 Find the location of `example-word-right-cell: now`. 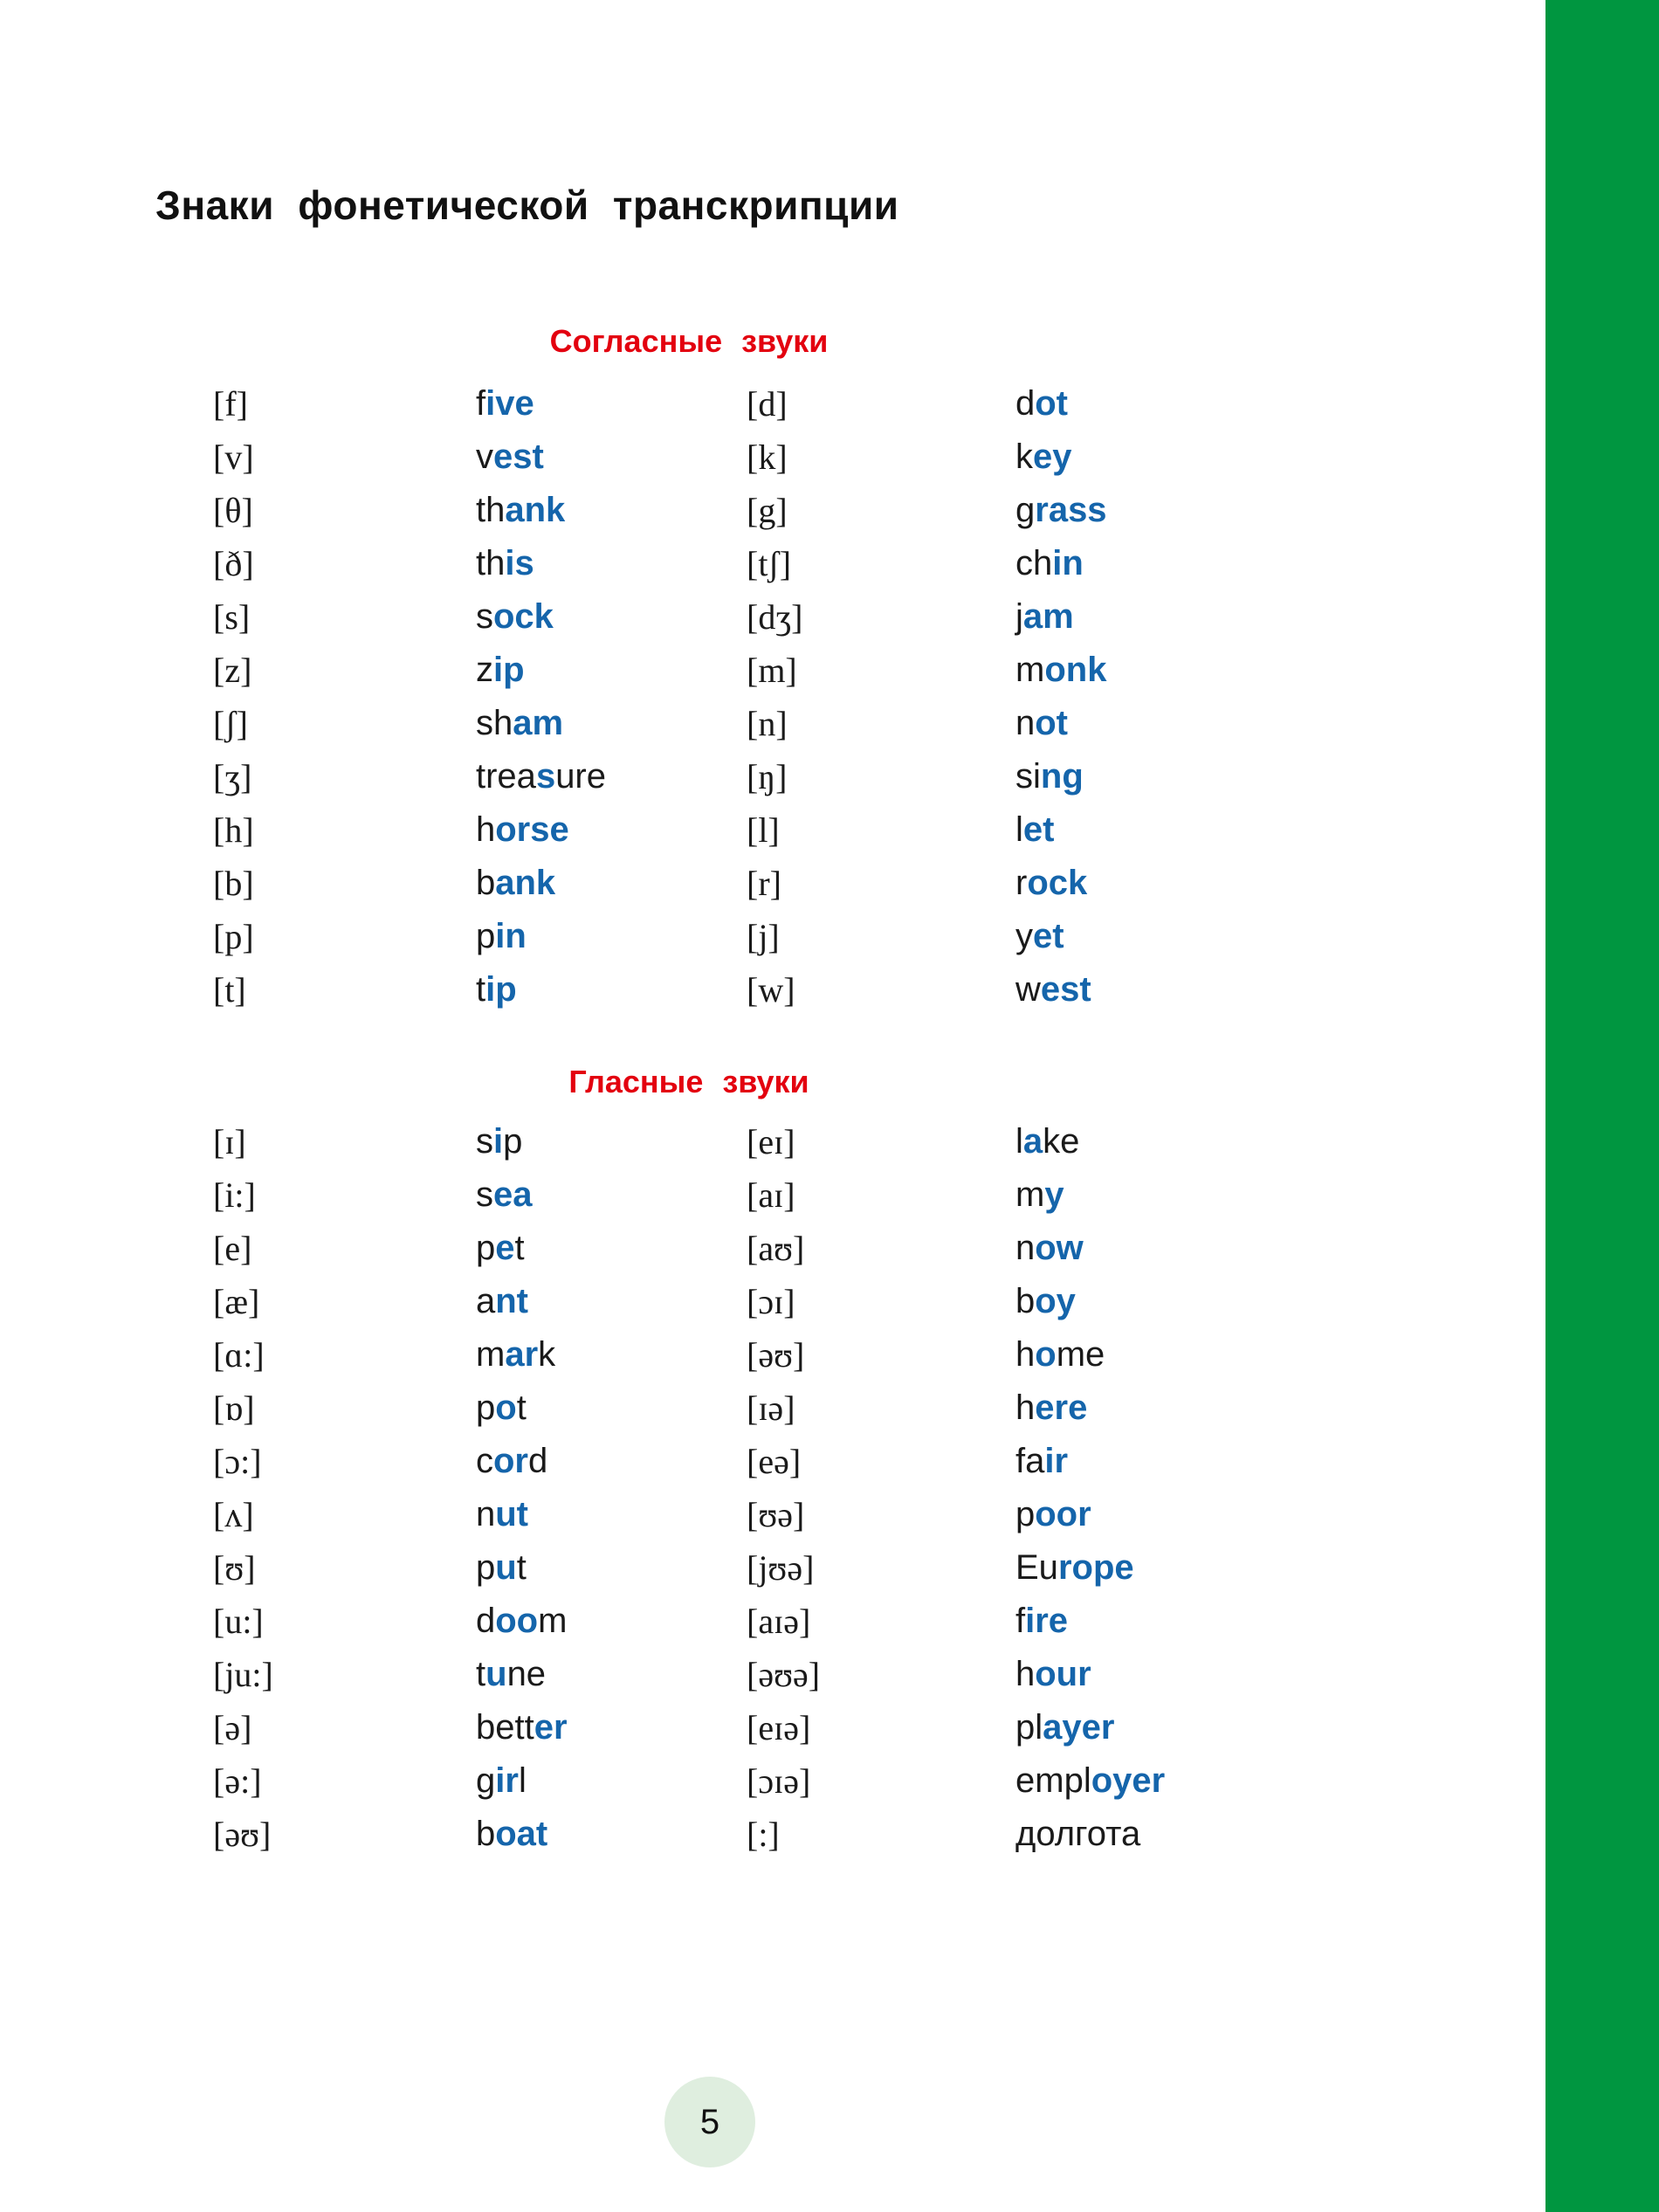

example-word-right-cell: now is located at coordinates (1050, 1248).